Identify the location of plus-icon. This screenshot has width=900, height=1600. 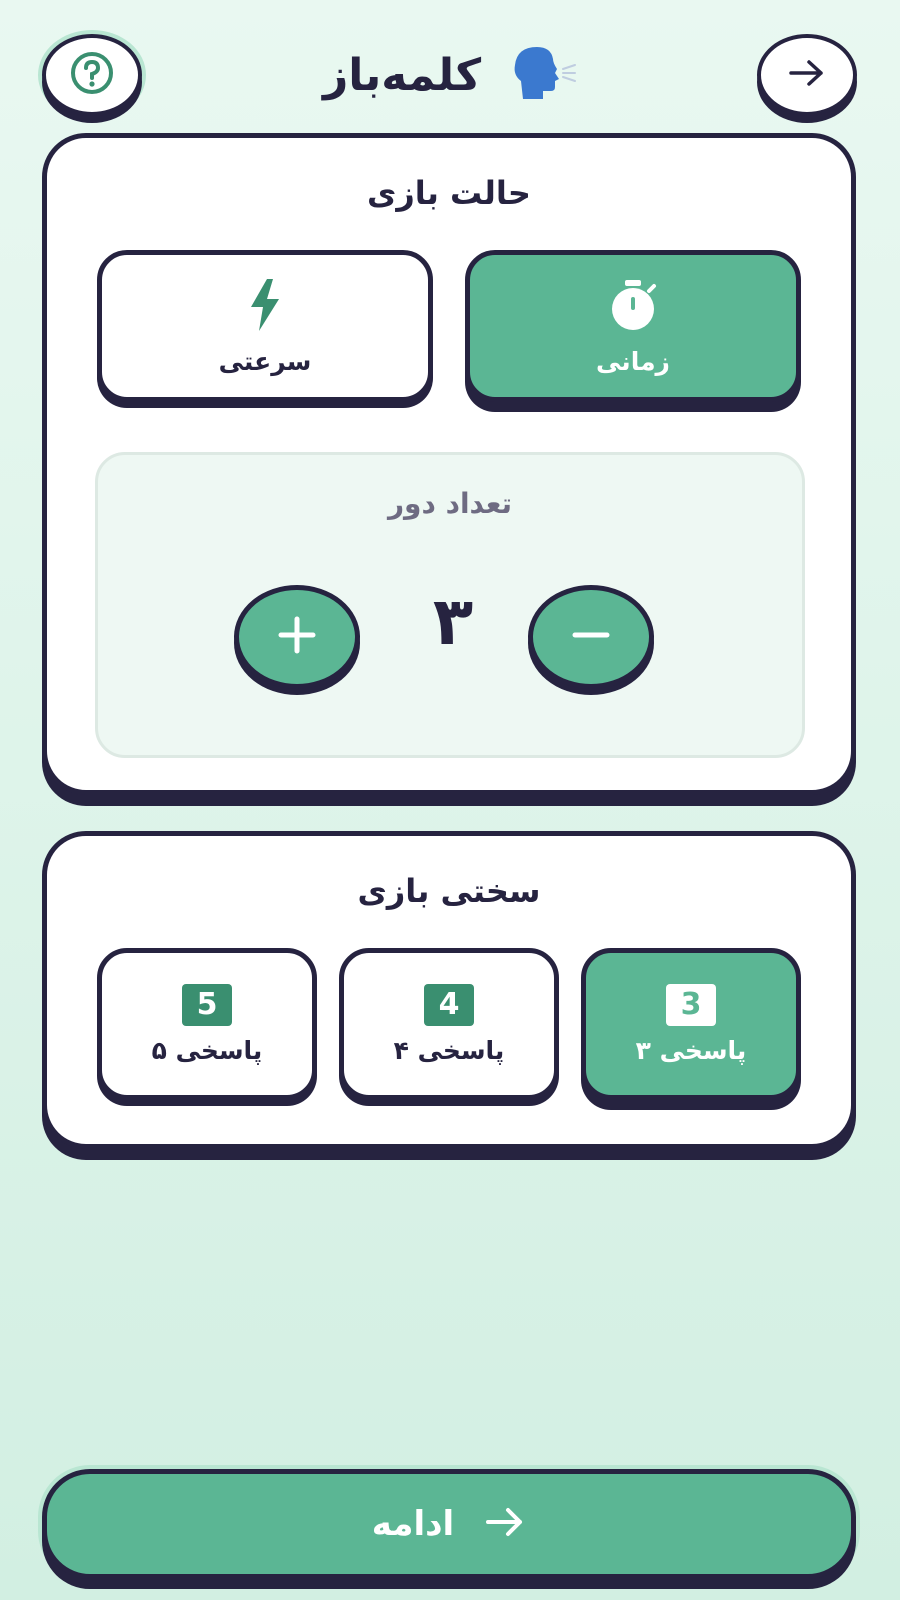
(297, 637).